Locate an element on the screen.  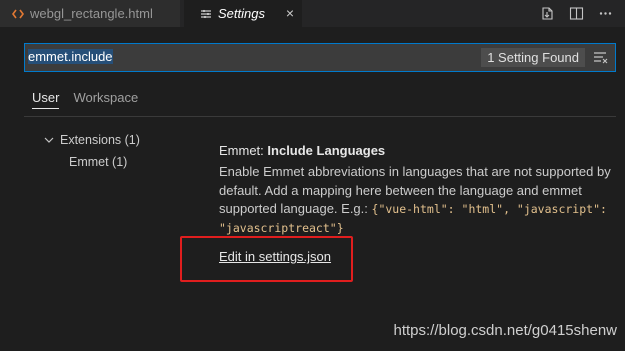
chevron-down-icon is located at coordinates (49, 140).